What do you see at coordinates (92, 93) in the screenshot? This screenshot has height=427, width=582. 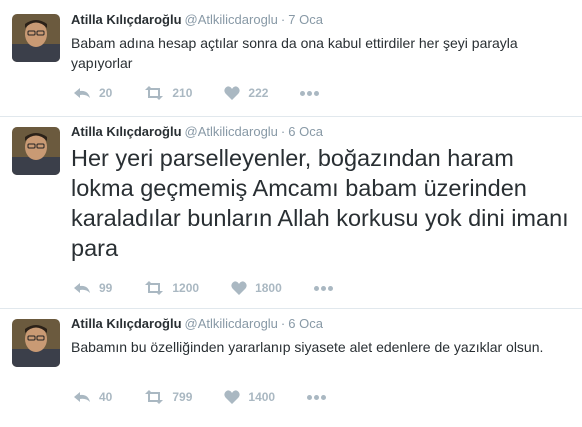 I see `reply-button: 20` at bounding box center [92, 93].